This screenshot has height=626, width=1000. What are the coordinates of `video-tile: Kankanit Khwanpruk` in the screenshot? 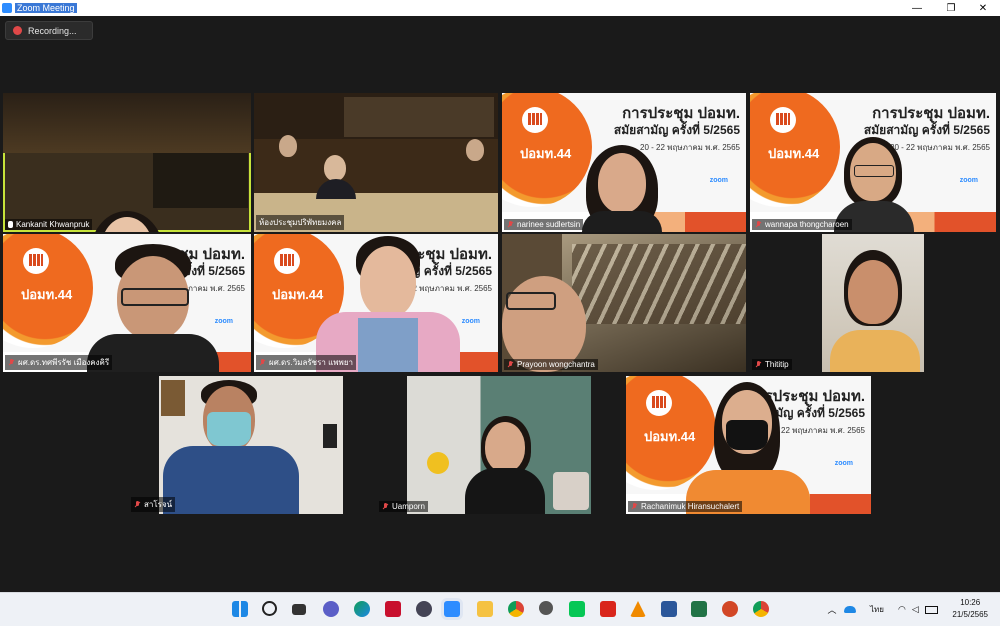 It's located at (127, 162).